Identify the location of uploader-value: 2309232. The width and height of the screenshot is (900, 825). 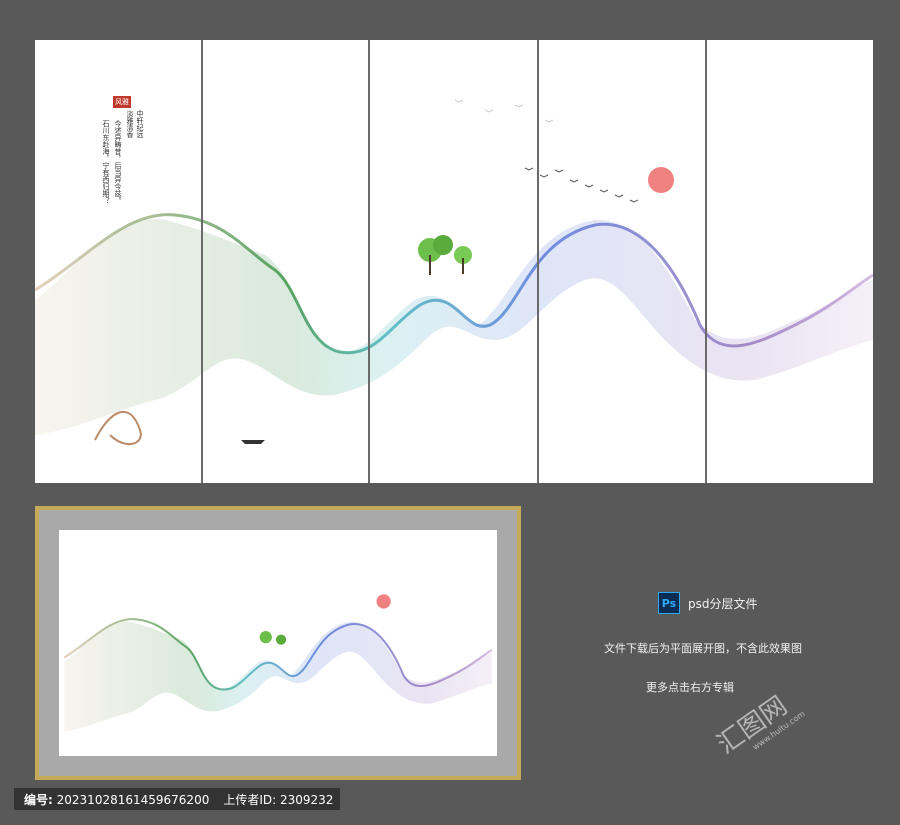
(307, 799).